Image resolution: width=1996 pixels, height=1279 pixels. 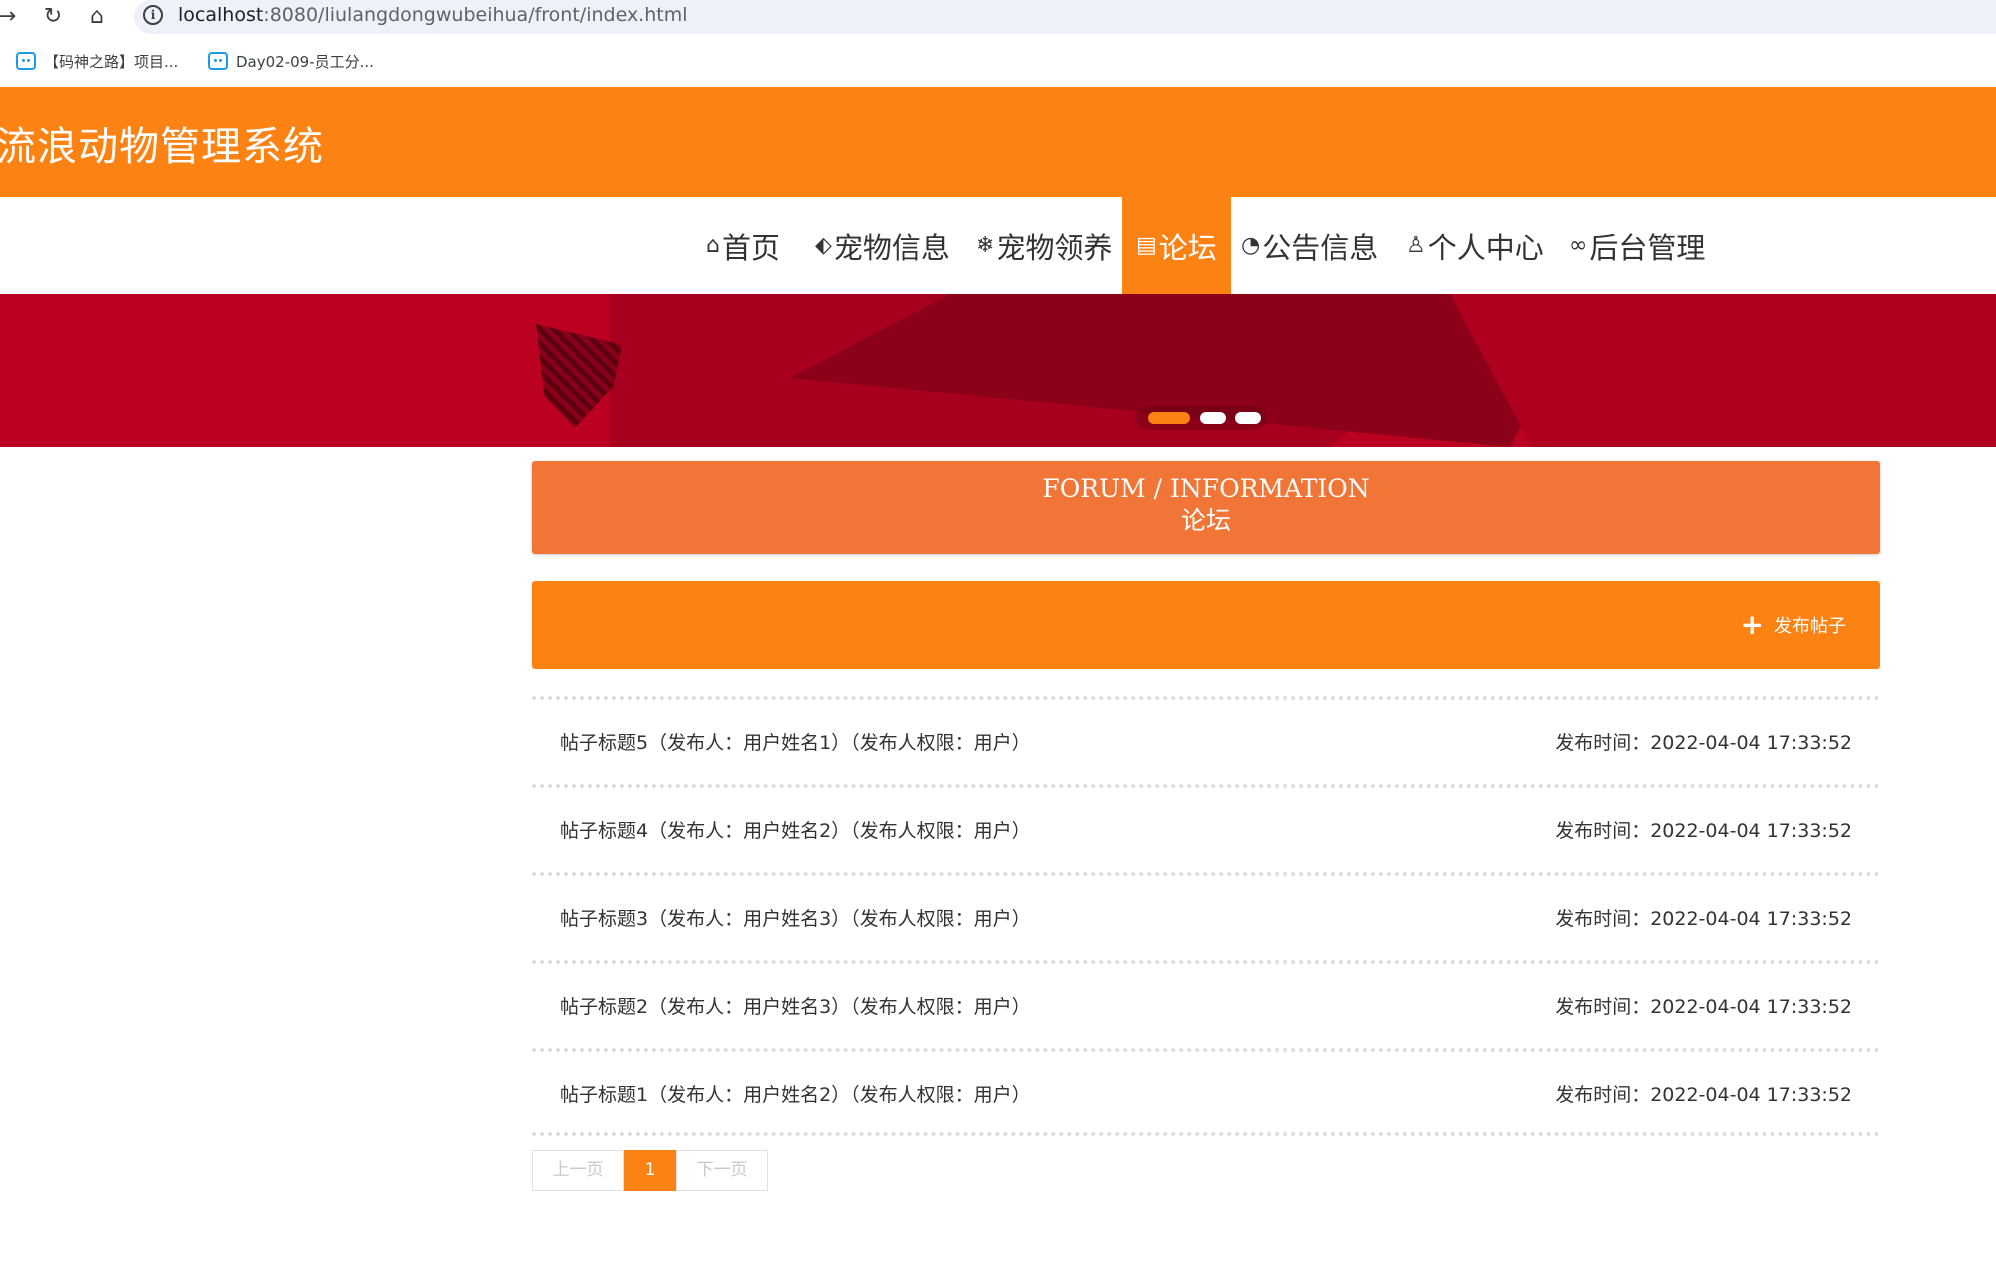 I want to click on next-page-button: 下一页, so click(x=722, y=1170).